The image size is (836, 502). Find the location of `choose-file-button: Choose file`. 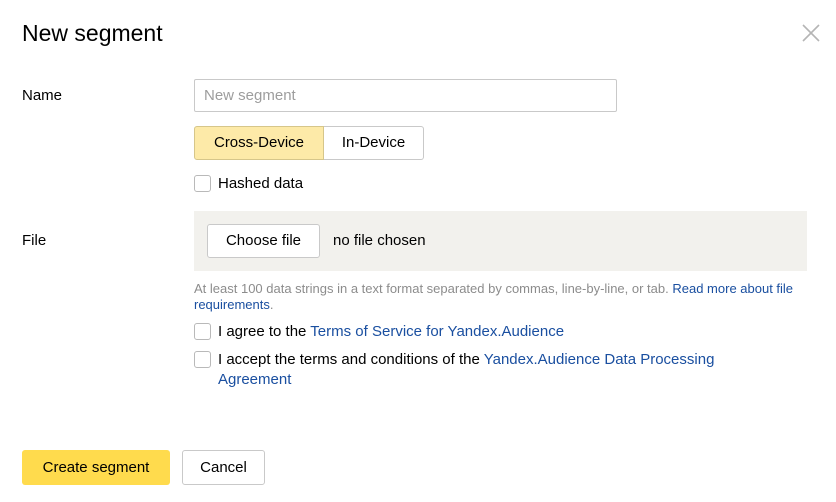

choose-file-button: Choose file is located at coordinates (263, 241).